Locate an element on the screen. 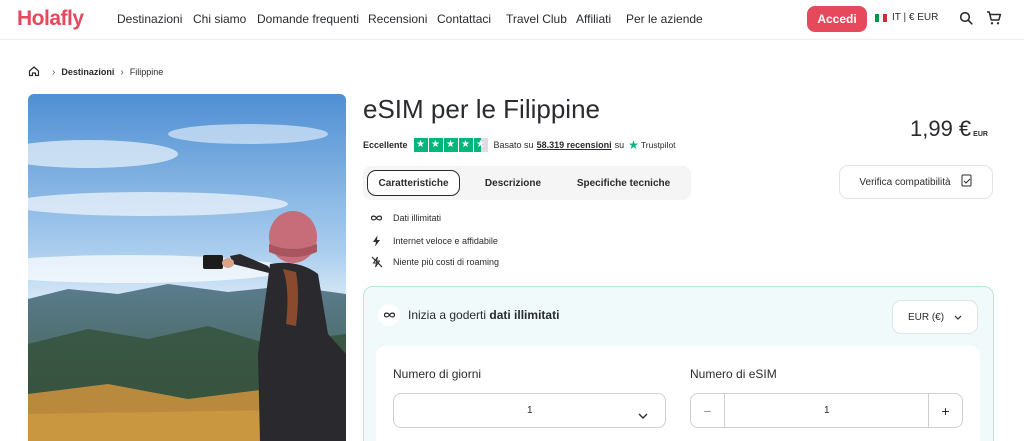  nav-per-le-aziende: Per le aziende is located at coordinates (664, 19).